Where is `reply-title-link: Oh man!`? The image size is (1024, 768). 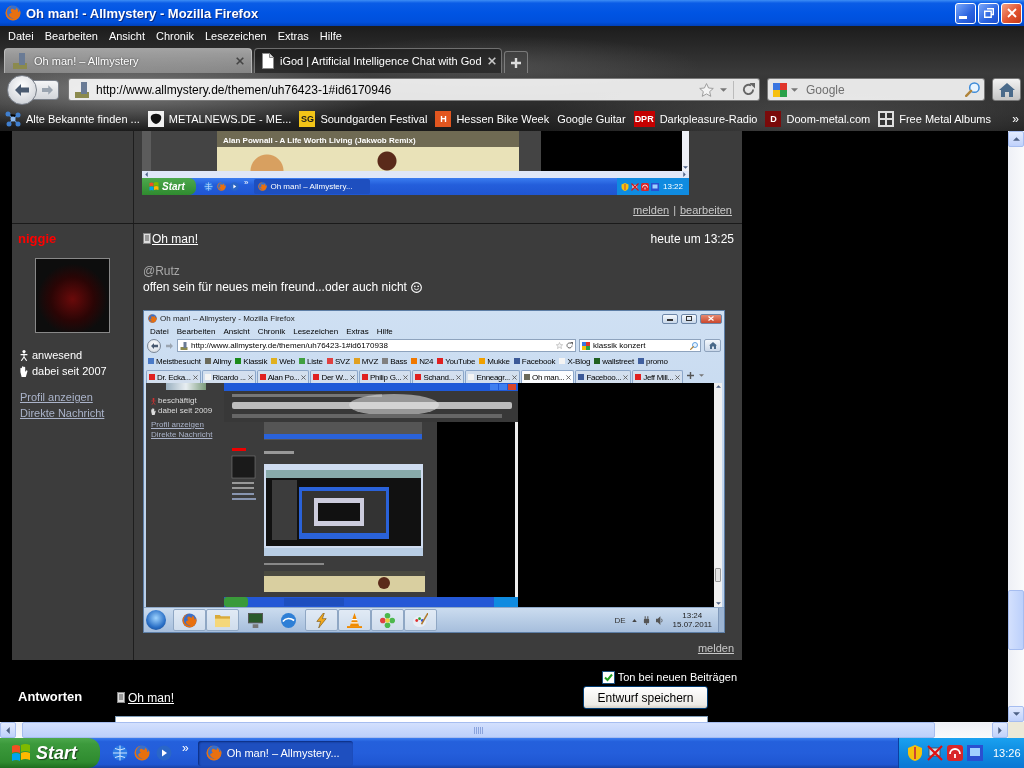 reply-title-link: Oh man! is located at coordinates (151, 697).